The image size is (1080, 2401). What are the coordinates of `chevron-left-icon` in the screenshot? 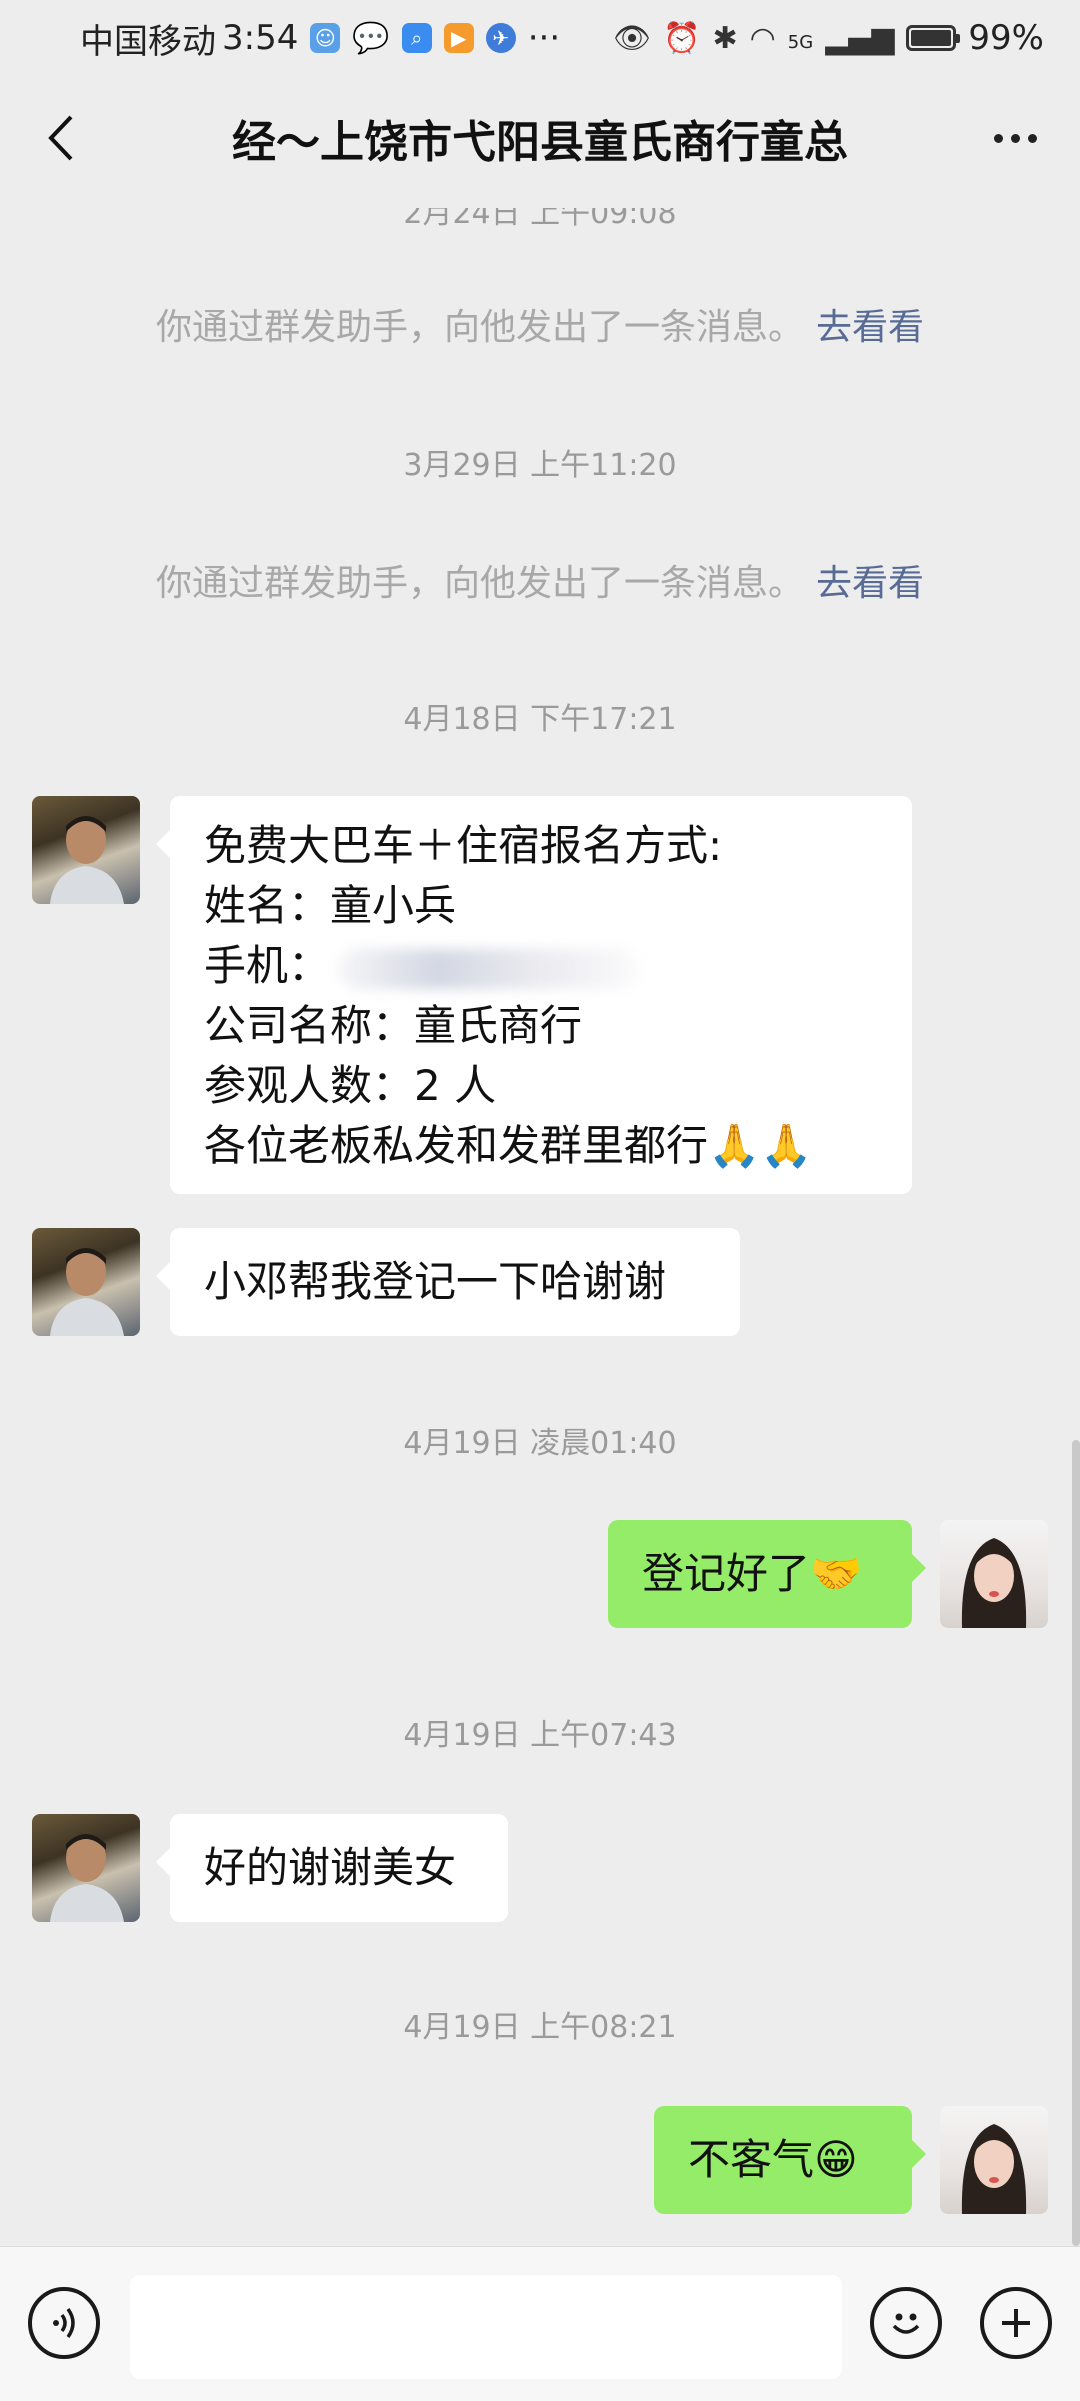 It's located at (60, 138).